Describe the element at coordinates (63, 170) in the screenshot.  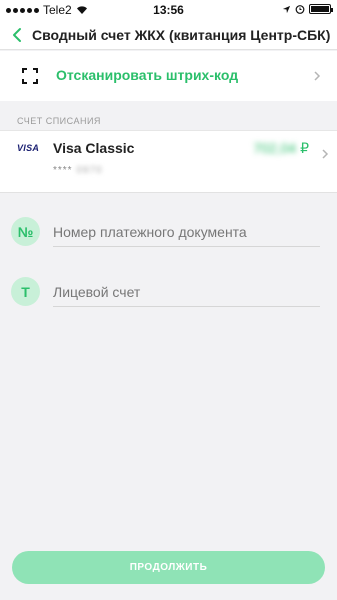
I see `card-mask-prefix: ****` at that location.